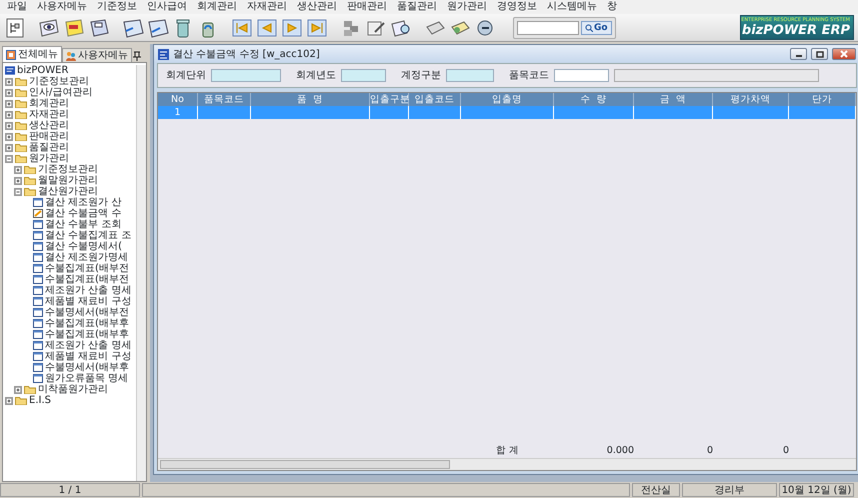 This screenshot has height=498, width=858. Describe the element at coordinates (729, 490) in the screenshot. I see `status-text: 경리부` at that location.